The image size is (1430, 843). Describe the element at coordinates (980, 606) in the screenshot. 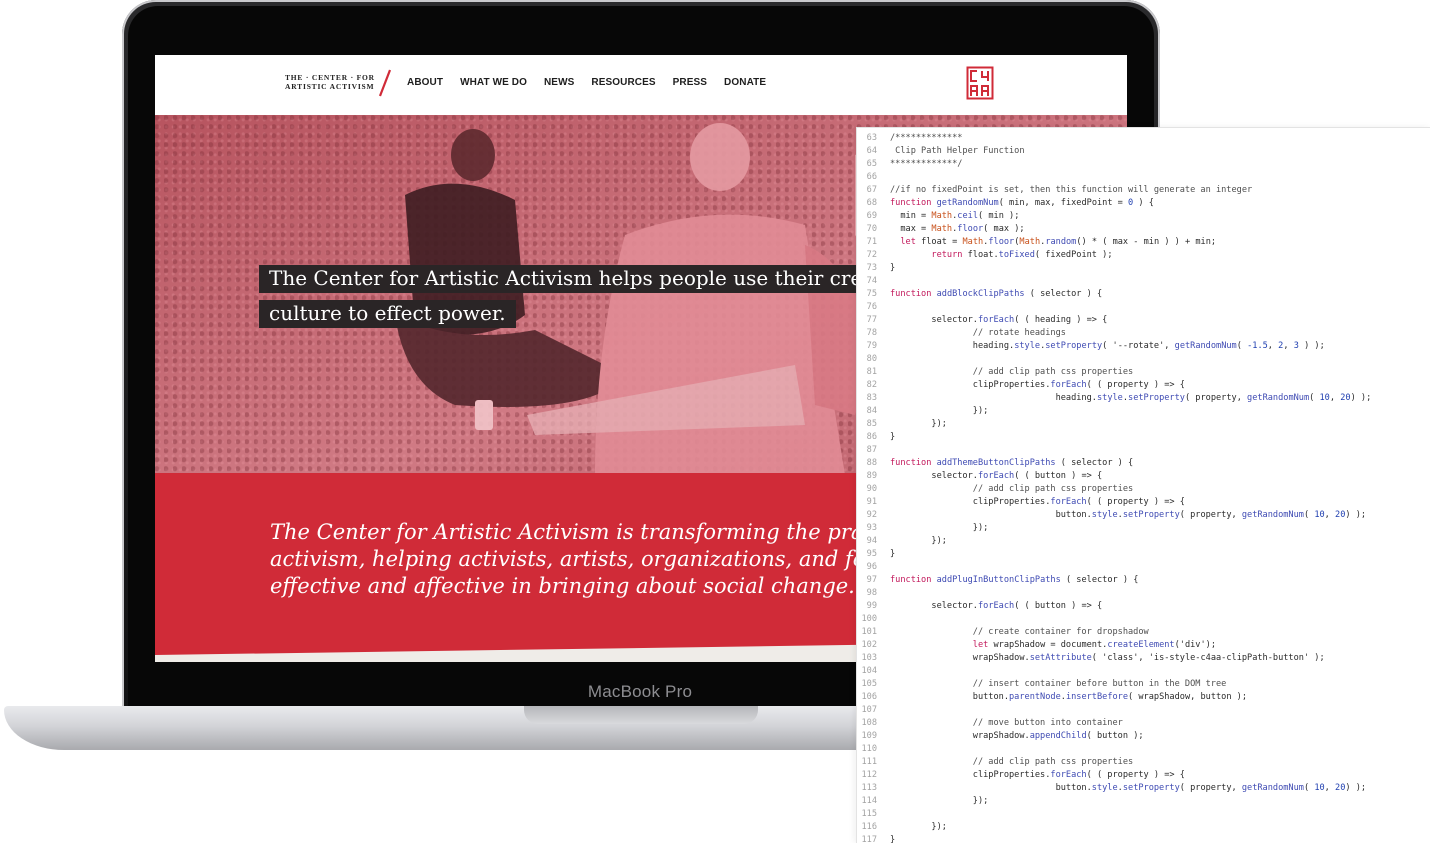

I see `code-line: 99 selector.forEach( ( button ) => {` at that location.